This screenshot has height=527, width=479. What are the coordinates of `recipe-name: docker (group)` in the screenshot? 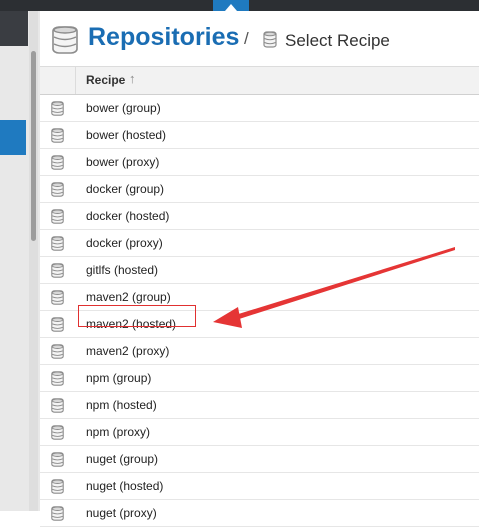 It's located at (125, 189).